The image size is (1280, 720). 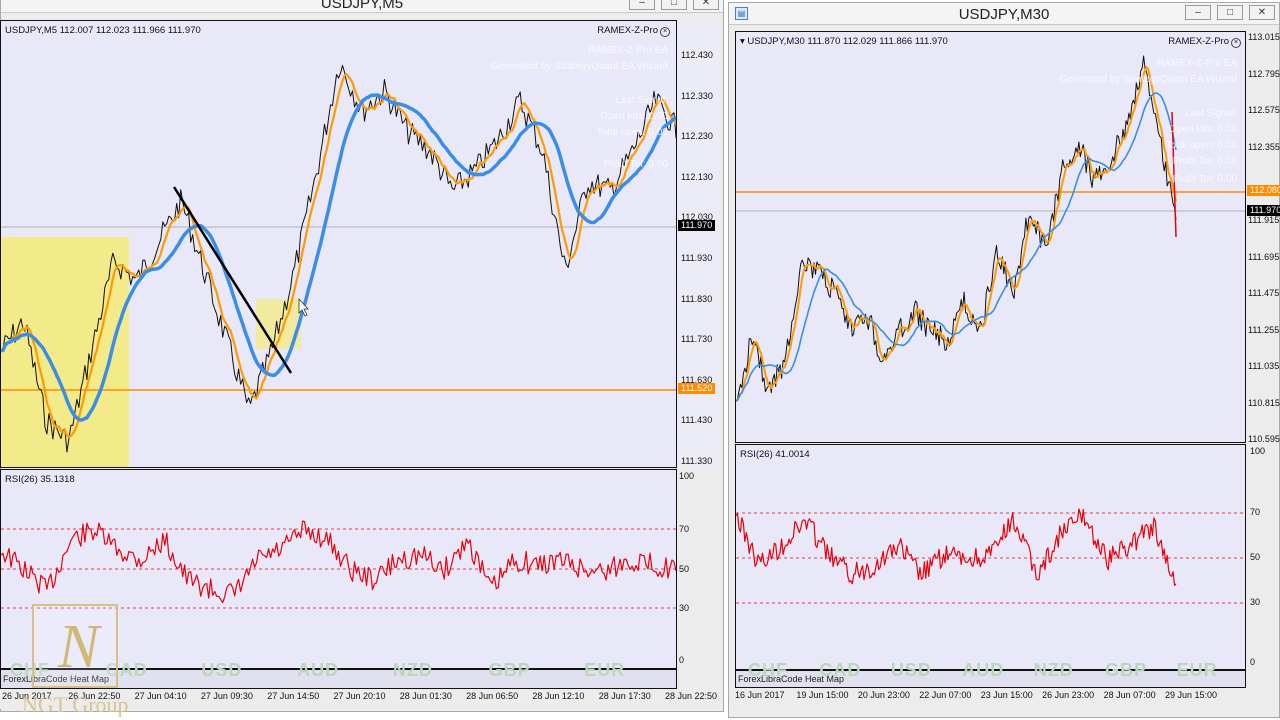 I want to click on price-tick-label: 112.355, so click(x=1264, y=147).